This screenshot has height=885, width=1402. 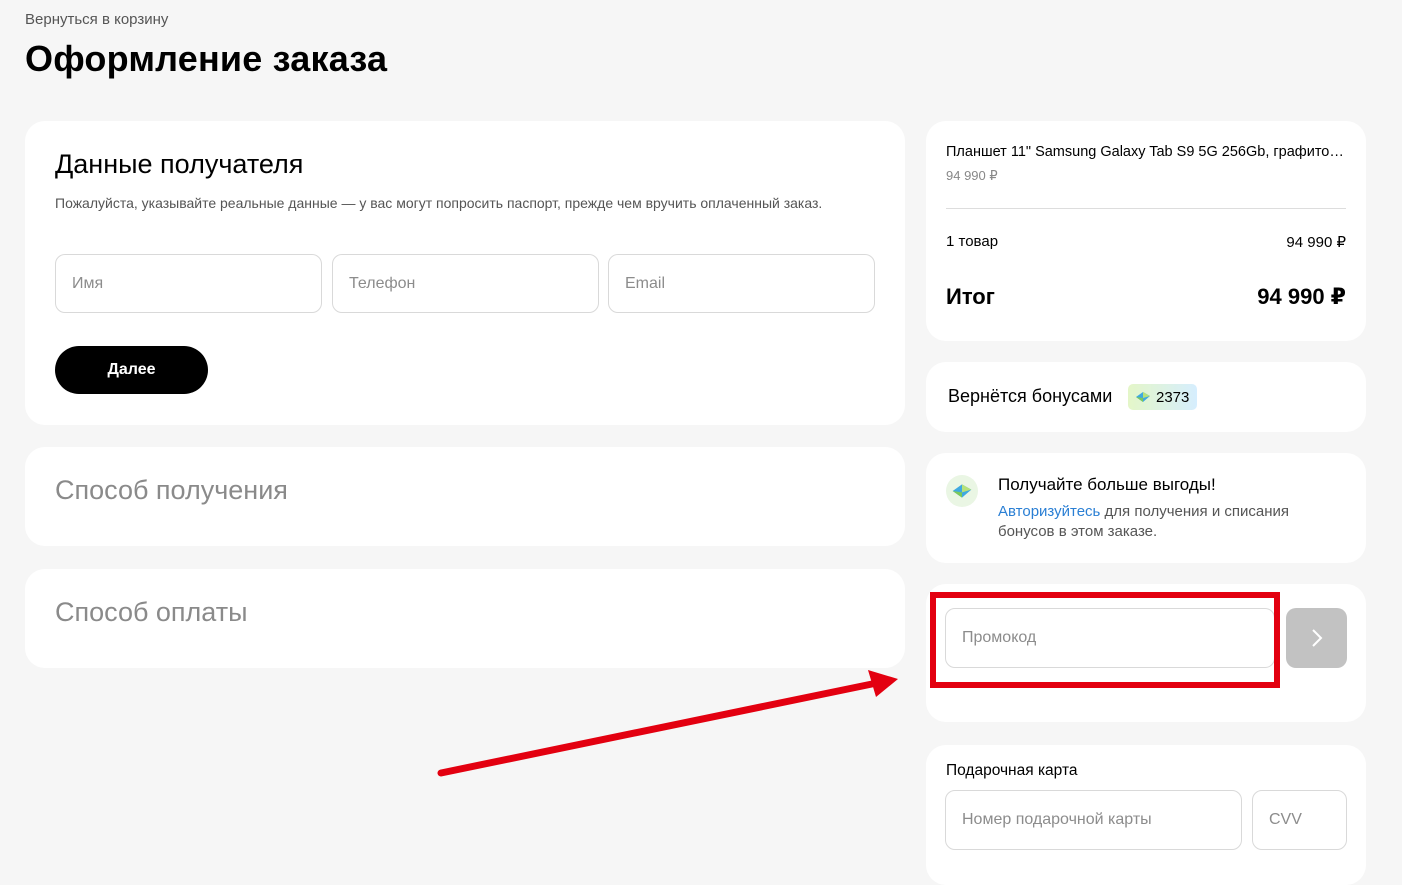 I want to click on delivery-section-title: Способ получения, so click(x=171, y=490).